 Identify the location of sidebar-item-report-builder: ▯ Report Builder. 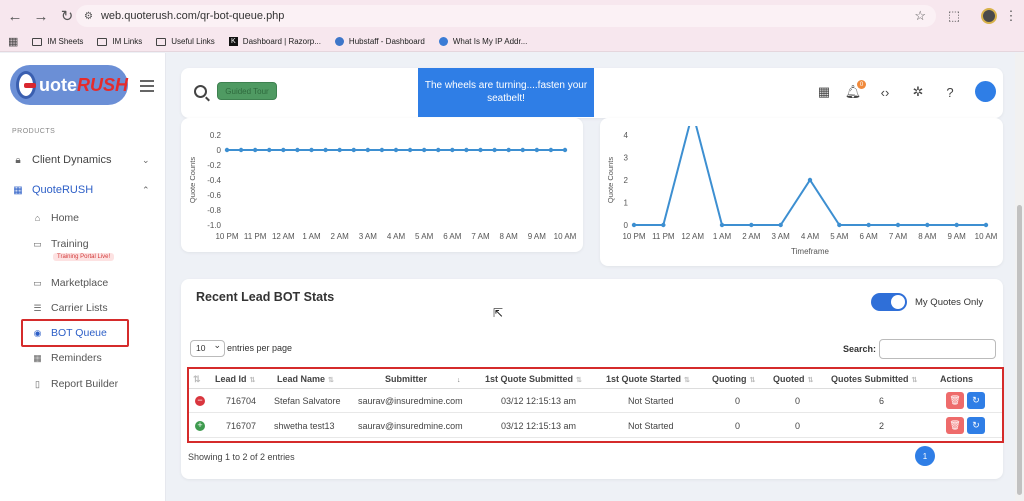
(75, 384).